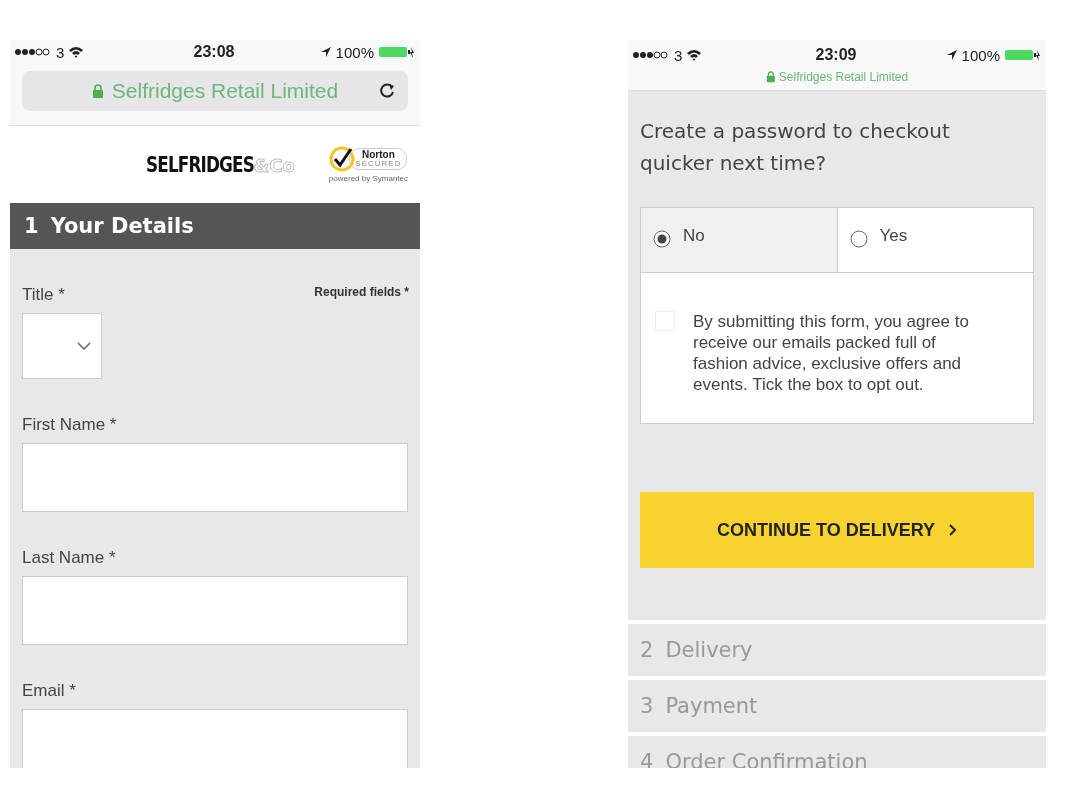 The image size is (1070, 808). I want to click on reload-icon, so click(387, 90).